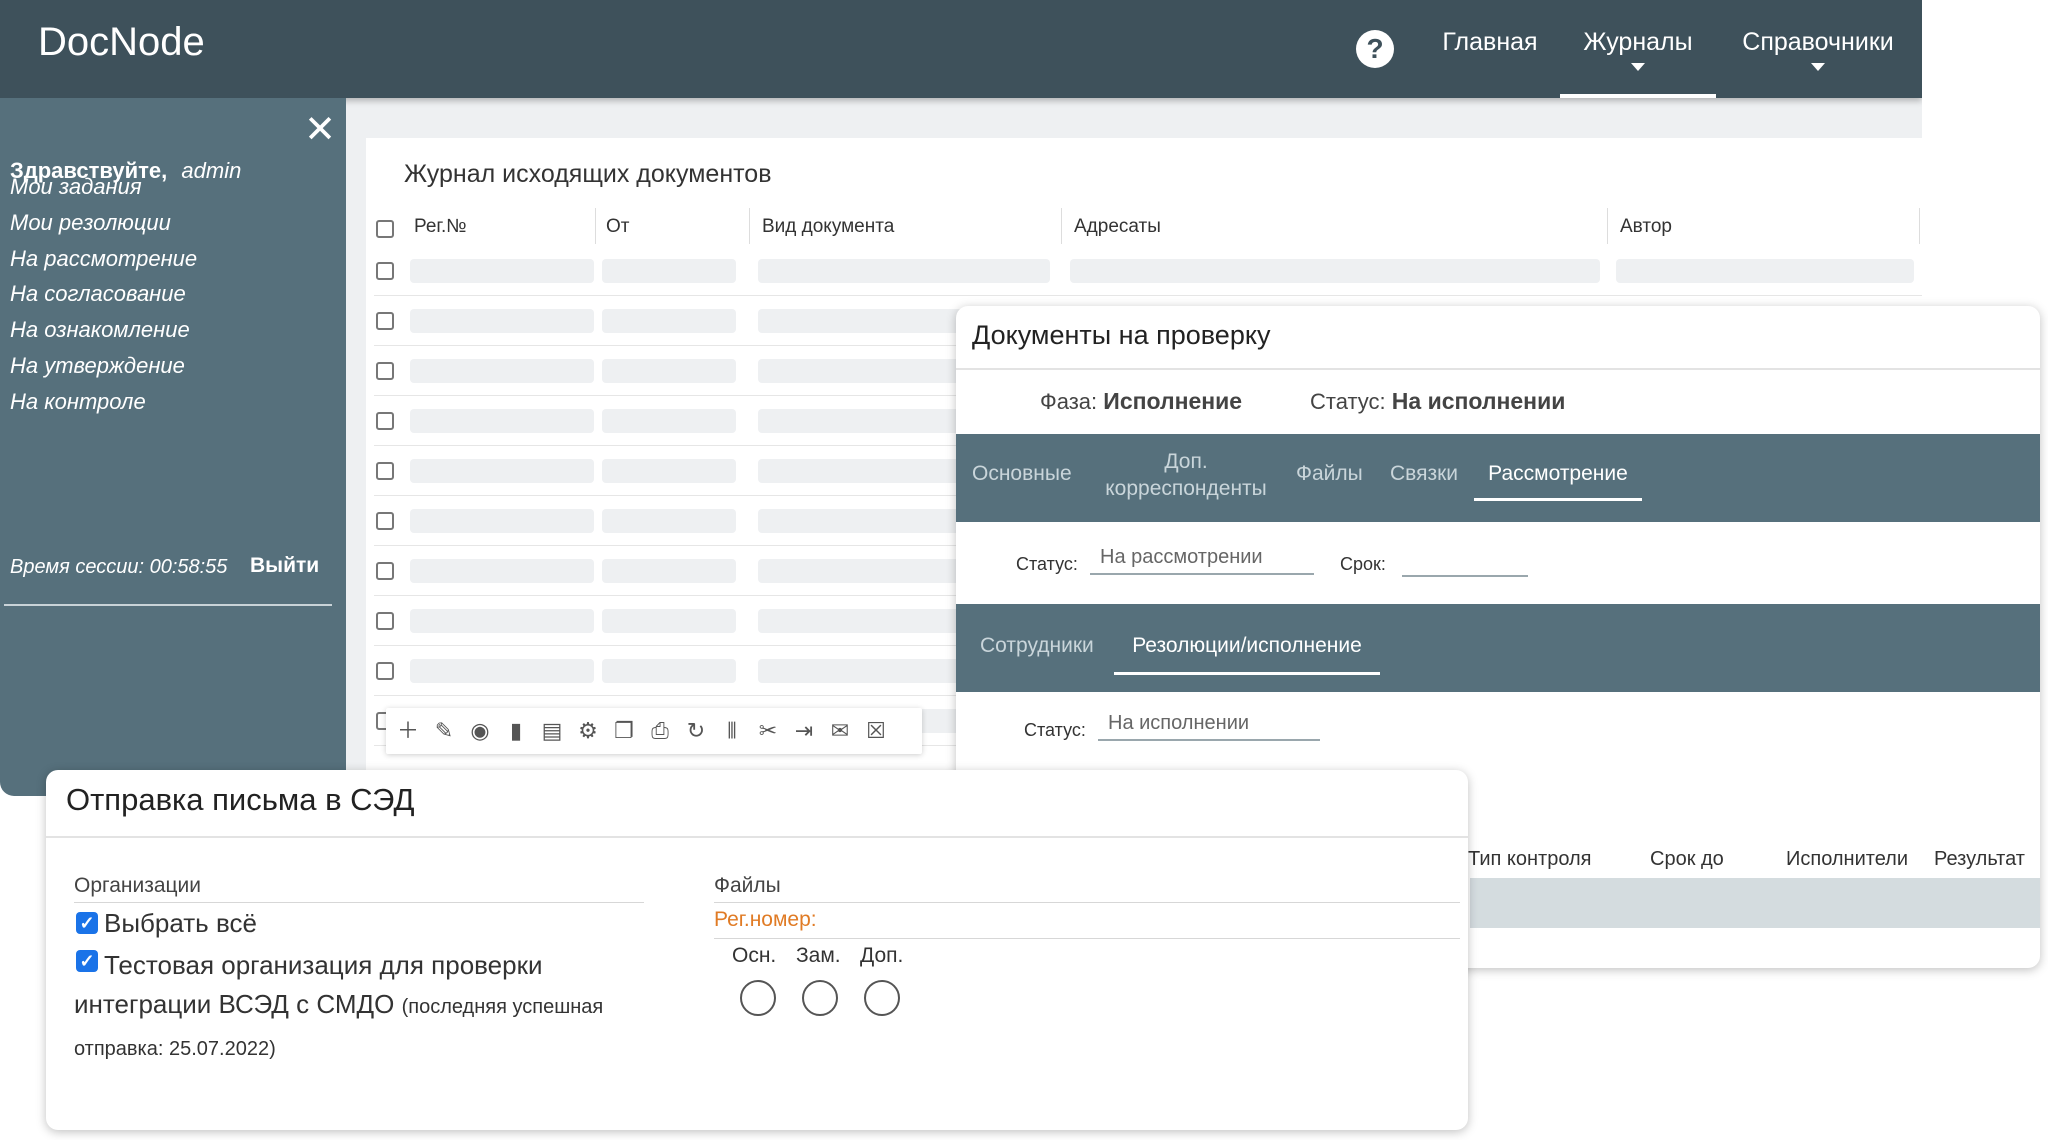 This screenshot has width=2048, height=1140. I want to click on phase-label: Фаза:, so click(1069, 401).